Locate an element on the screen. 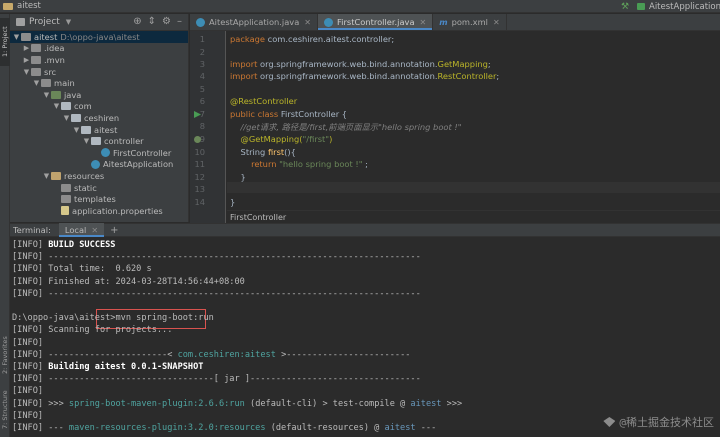 This screenshot has height=437, width=720. code-line-7: public class FirstController { is located at coordinates (289, 114).